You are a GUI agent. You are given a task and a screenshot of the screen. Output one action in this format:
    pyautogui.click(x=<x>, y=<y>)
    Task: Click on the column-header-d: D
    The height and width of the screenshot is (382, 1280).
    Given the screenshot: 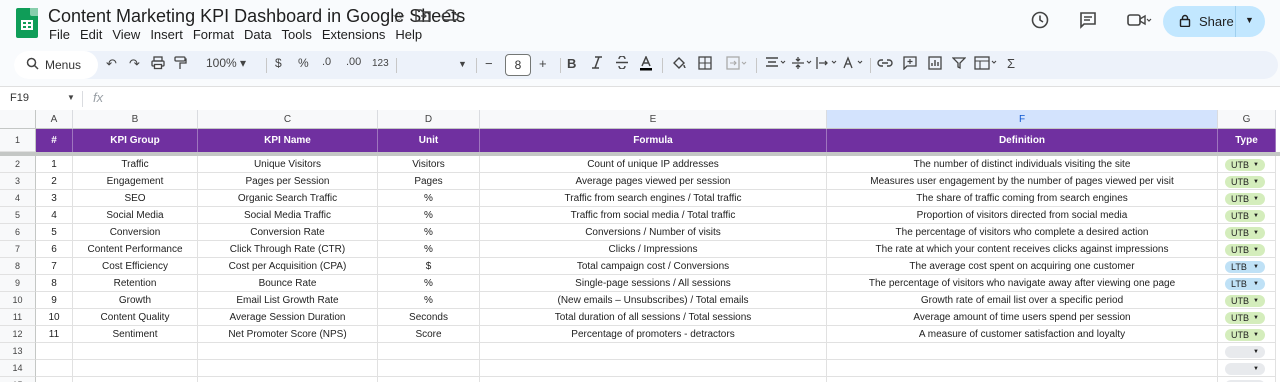 What is the action you would take?
    pyautogui.click(x=429, y=119)
    